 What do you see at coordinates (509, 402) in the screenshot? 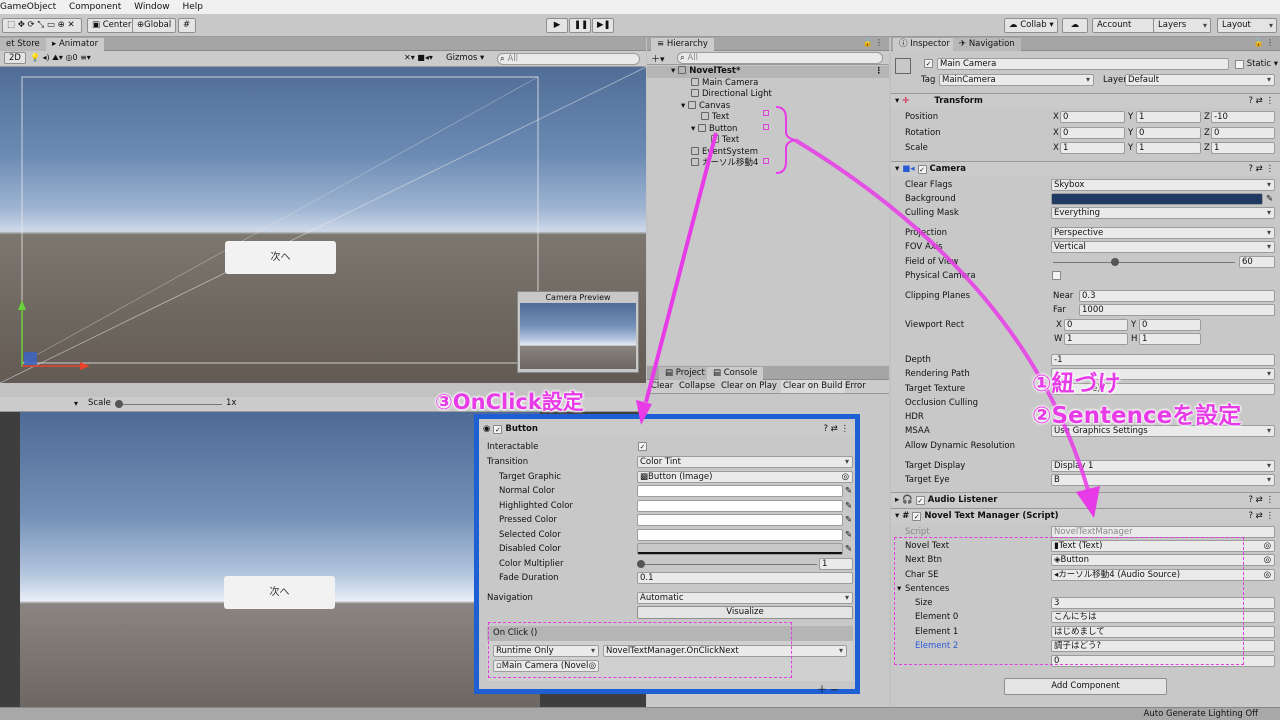
I see `annotation-onclick: ③OnClick設定` at bounding box center [509, 402].